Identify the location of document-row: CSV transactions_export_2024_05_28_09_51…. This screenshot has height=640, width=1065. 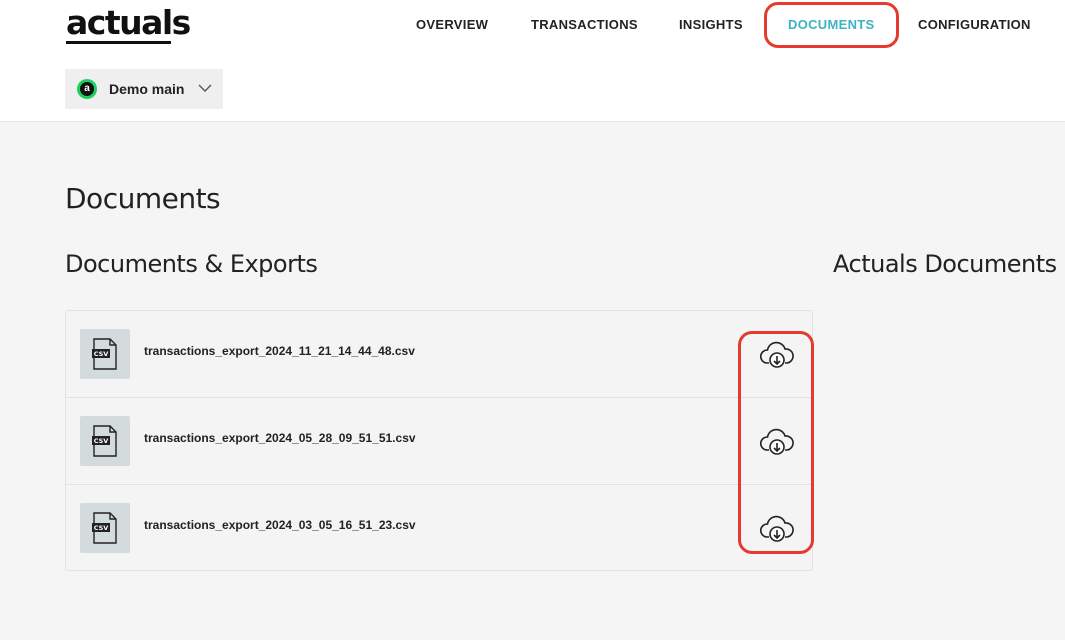
(439, 441).